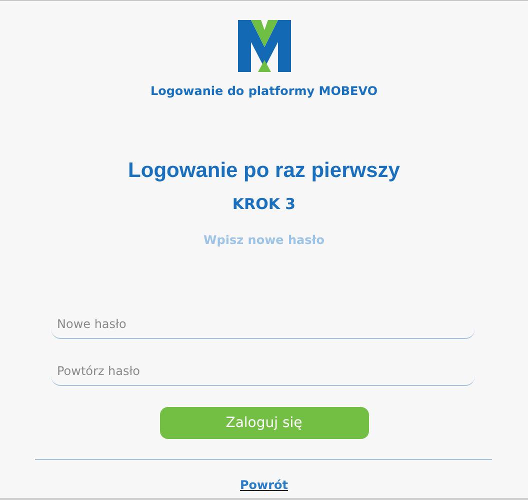 The width and height of the screenshot is (528, 500). I want to click on logo-icon, so click(264, 46).